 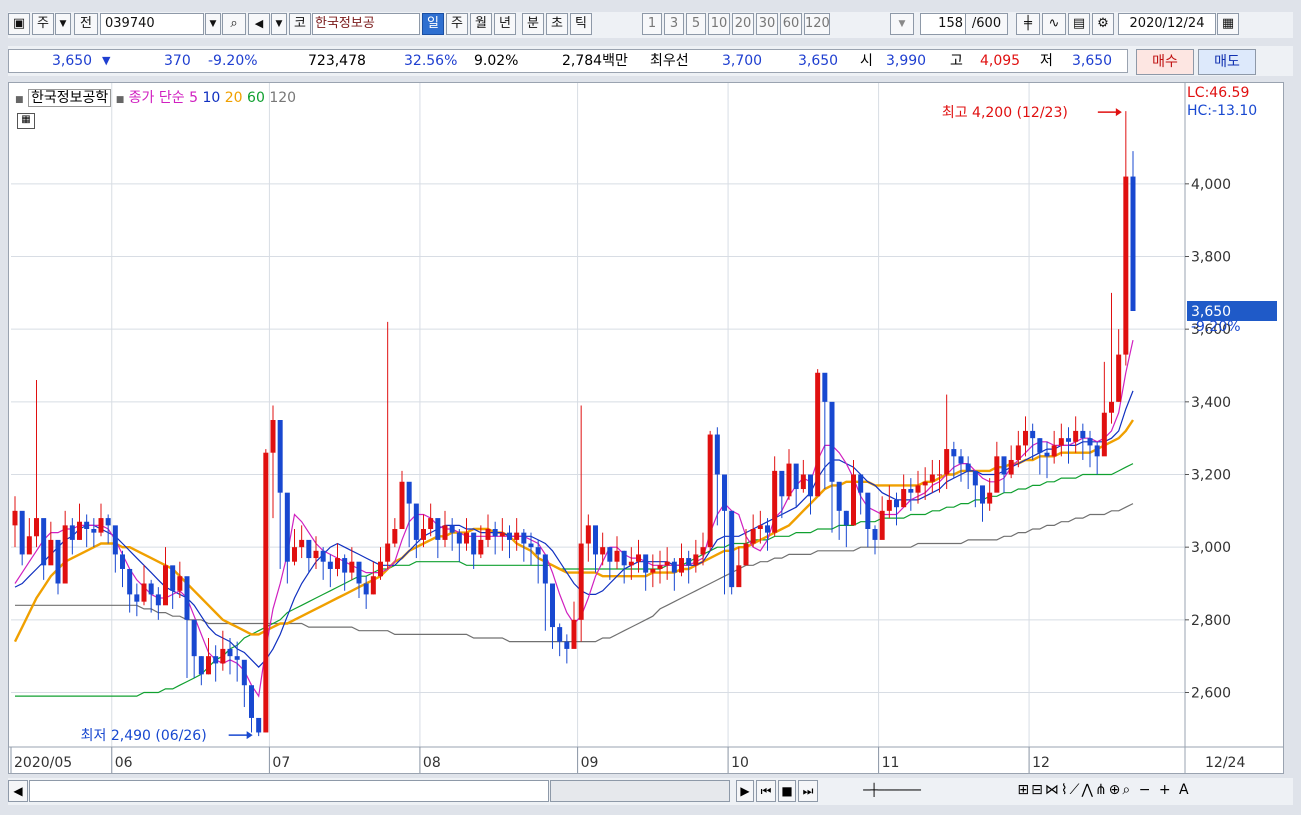 I want to click on volume-ratio: 32.56%, so click(x=431, y=61).